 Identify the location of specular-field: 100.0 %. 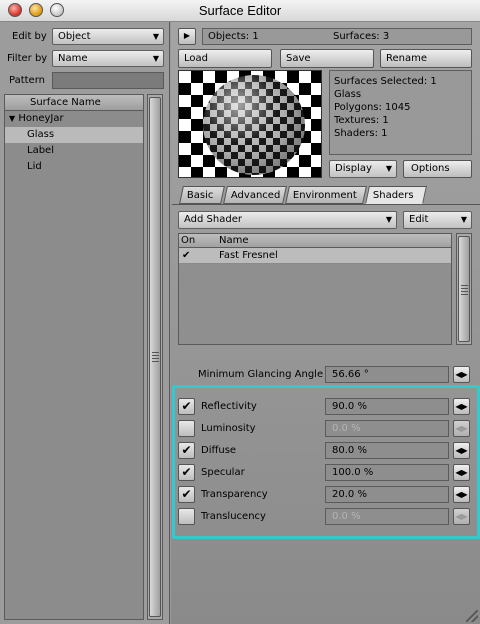
(387, 472).